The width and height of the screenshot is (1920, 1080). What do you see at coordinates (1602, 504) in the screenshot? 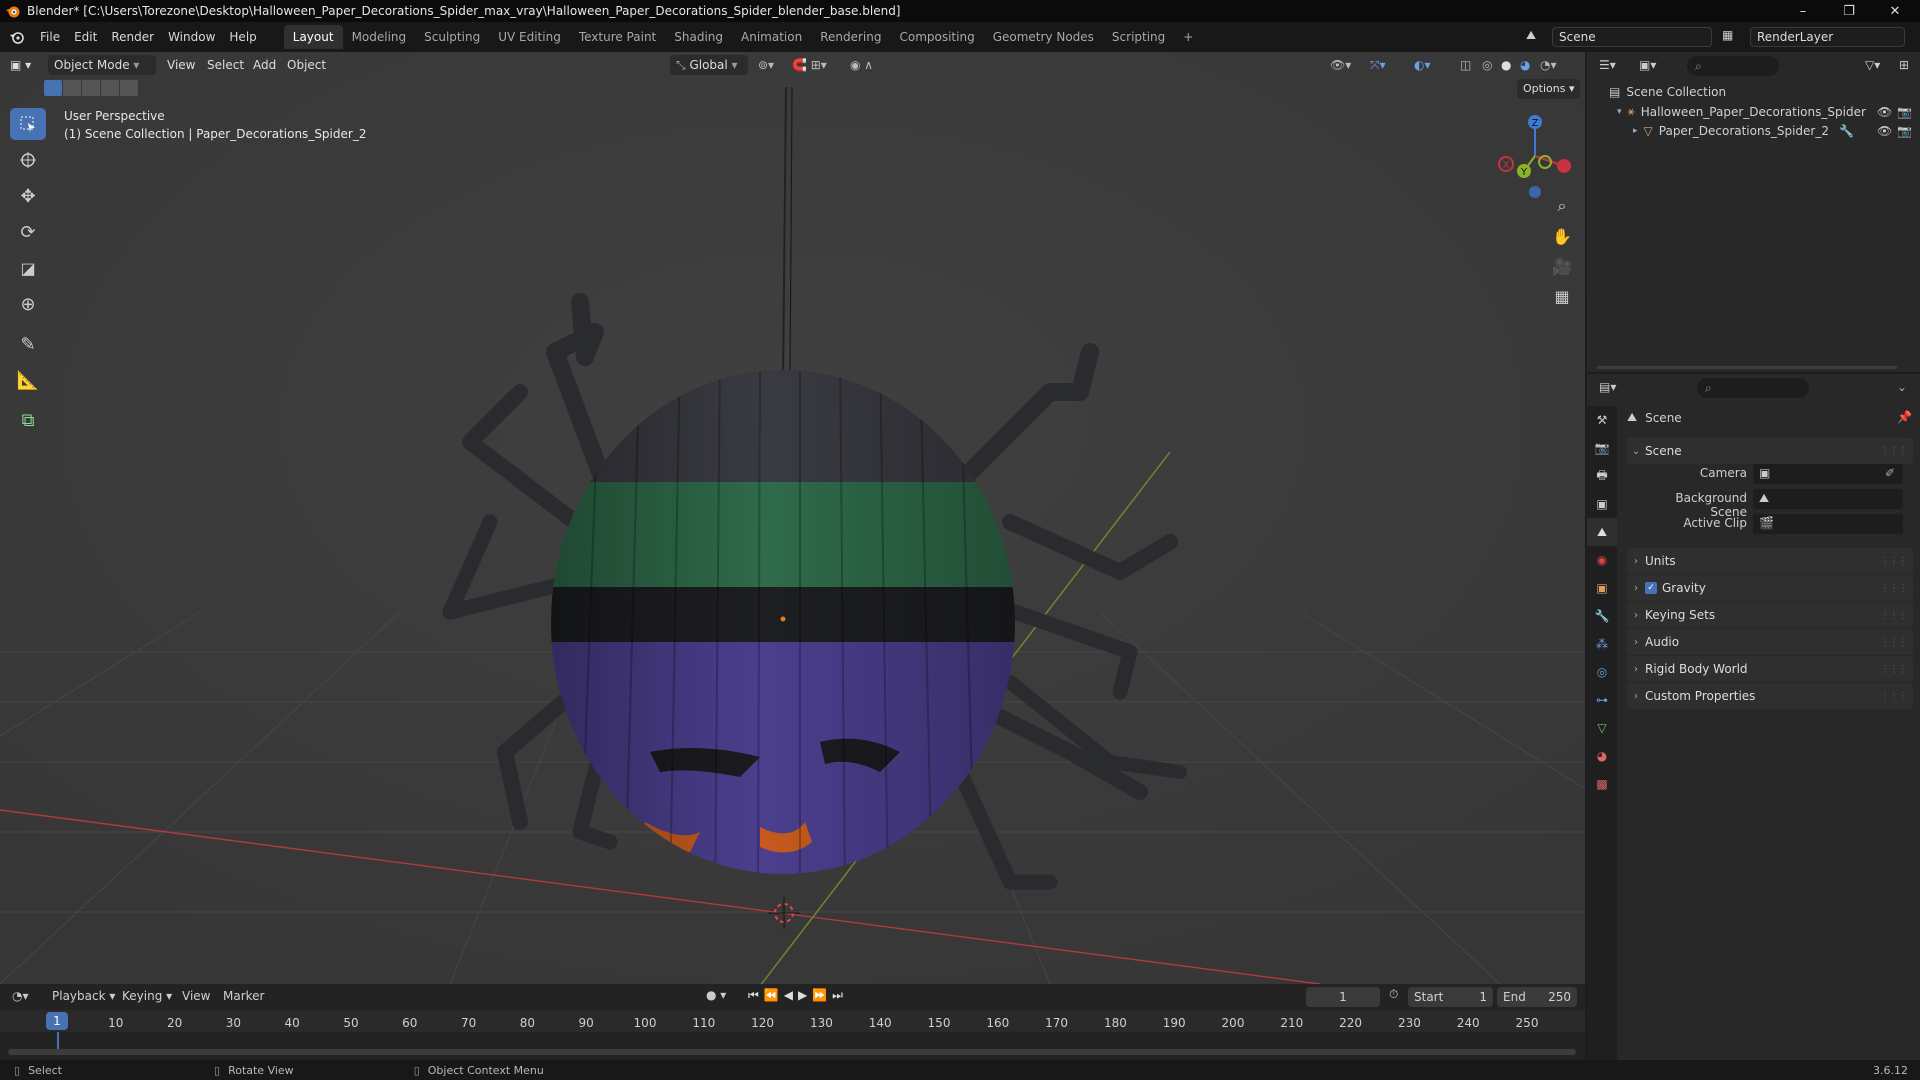
I see `tab-view-layer: ▣` at bounding box center [1602, 504].